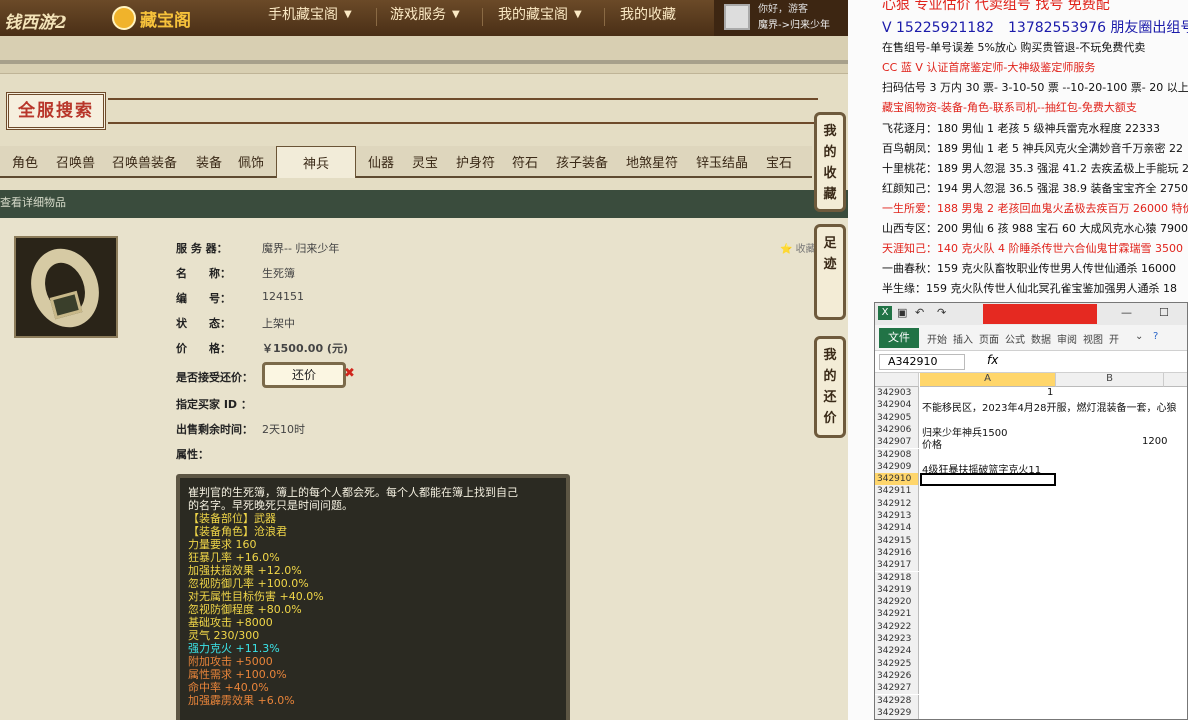 The width and height of the screenshot is (1188, 720). Describe the element at coordinates (779, 161) in the screenshot. I see `tab-item: 宝石` at that location.